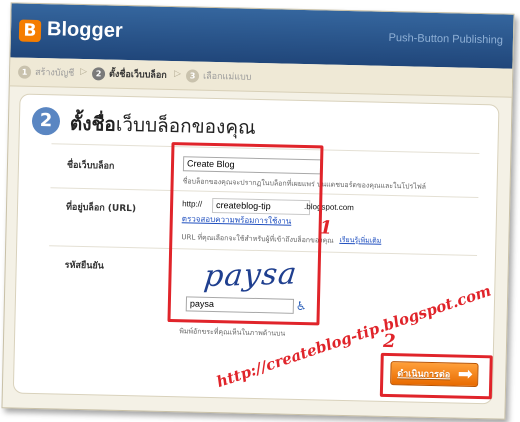 The image size is (520, 422). Describe the element at coordinates (54, 73) in the screenshot. I see `step-label: สร้างบัญชี` at that location.